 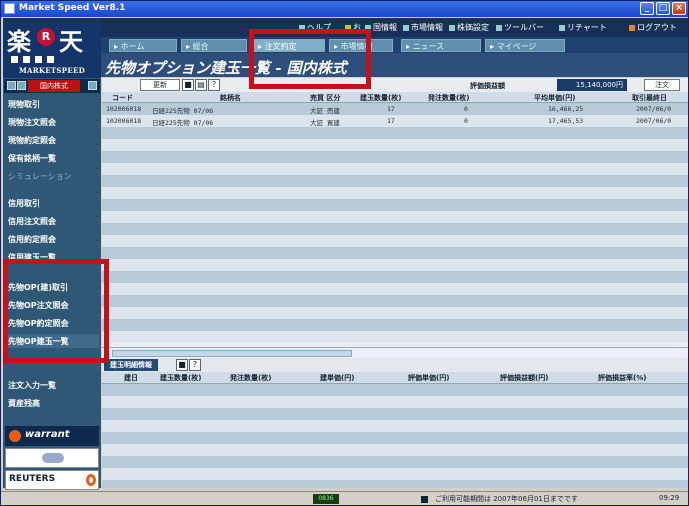 I want to click on sidebar-item-cash-order-inquiry: 現物注文照会, so click(x=52, y=122).